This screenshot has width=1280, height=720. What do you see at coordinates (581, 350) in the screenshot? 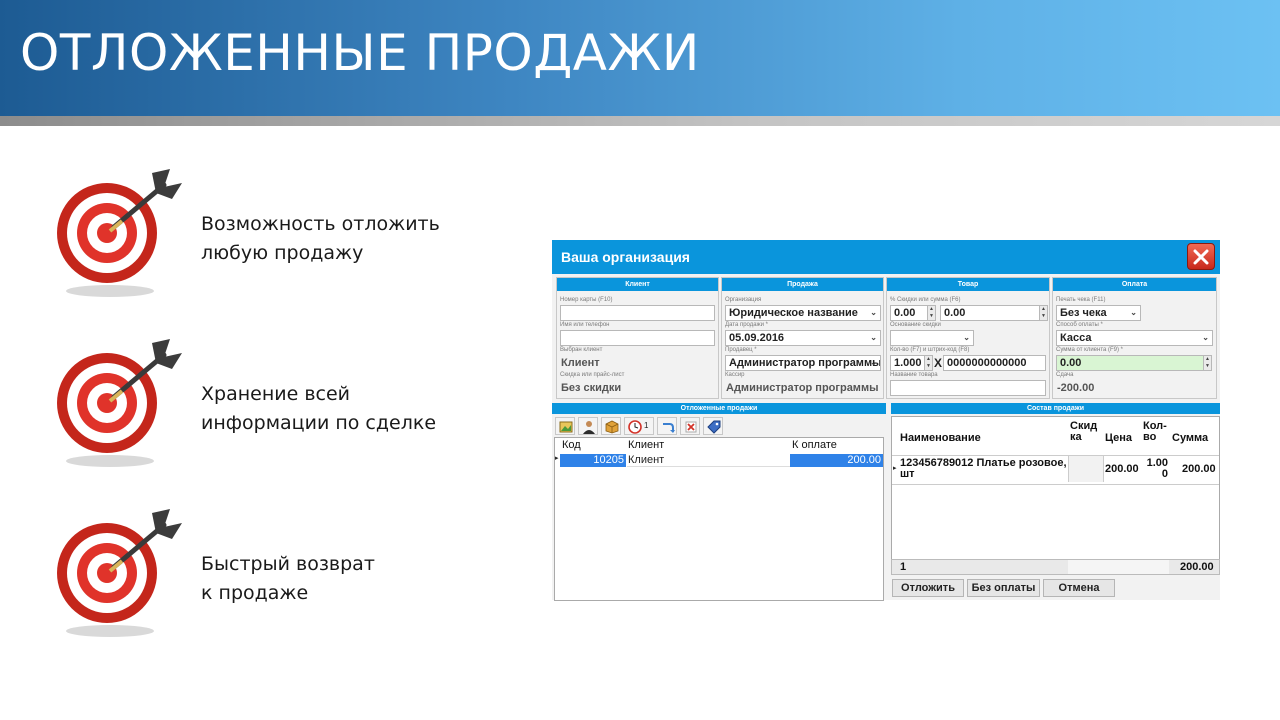
I see `field-label: Выбран клиент` at bounding box center [581, 350].